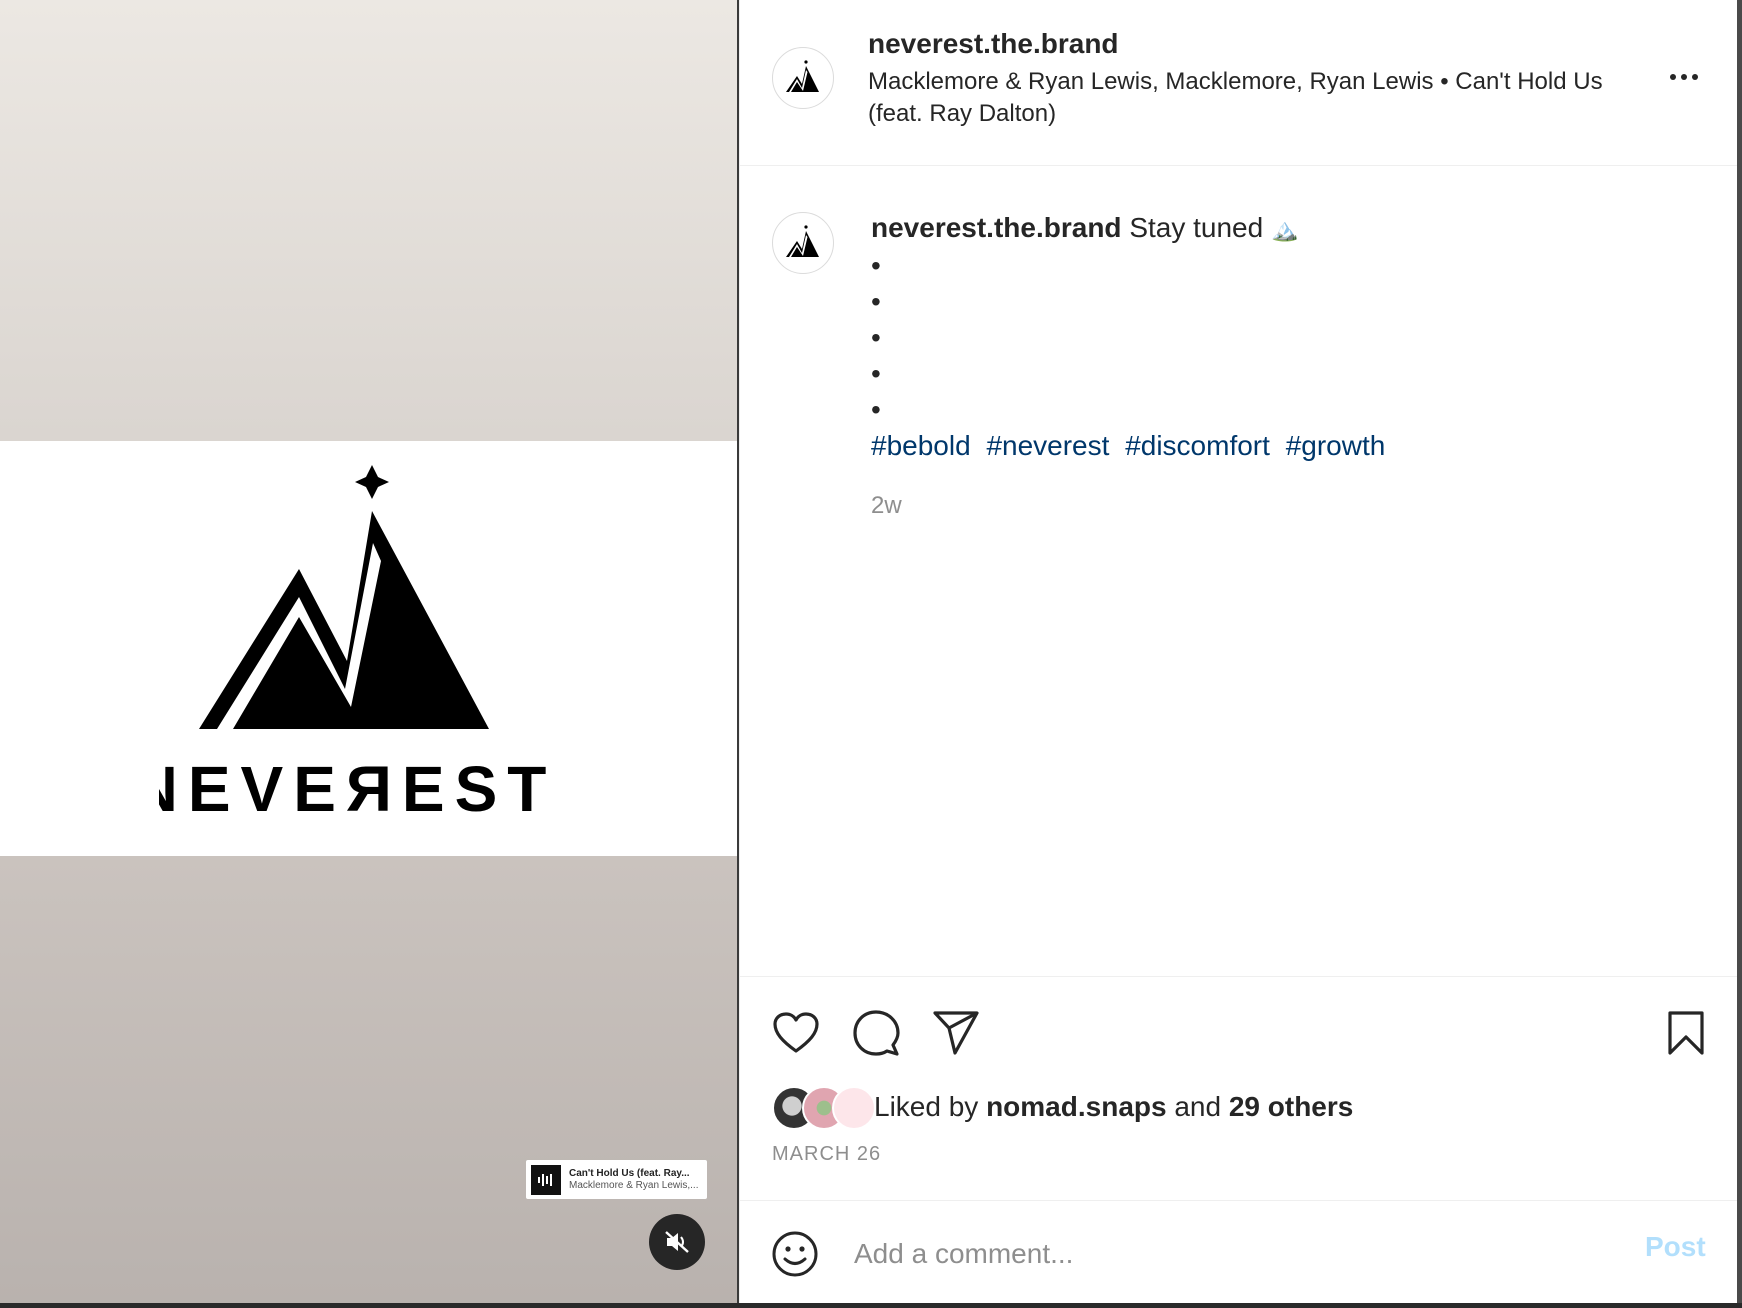  I want to click on speaker-muted-icon, so click(677, 1242).